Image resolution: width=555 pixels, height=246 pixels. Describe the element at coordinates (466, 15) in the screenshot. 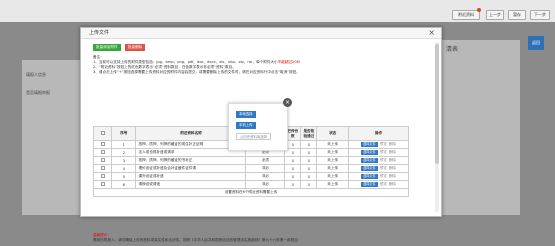

I see `attachments-button: 附近资料` at that location.